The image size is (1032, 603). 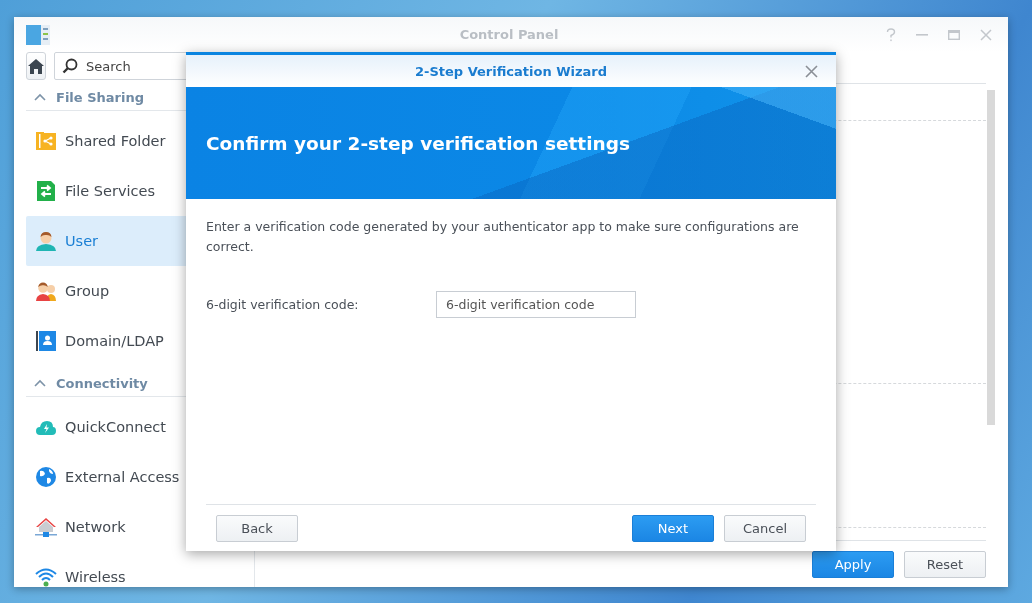 I want to click on sidebar-item: QuickConnect, so click(x=140, y=427).